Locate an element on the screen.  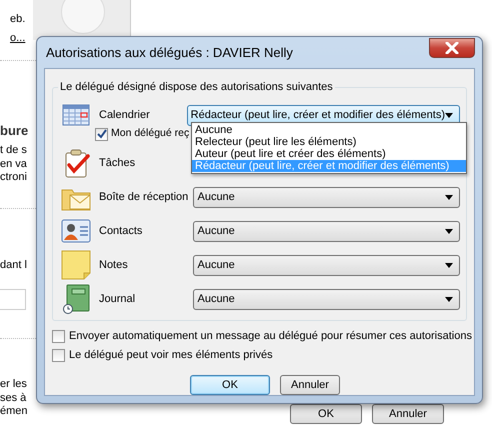
dropdown-option: Auteur (peut lire et créer des éléments) is located at coordinates (329, 154).